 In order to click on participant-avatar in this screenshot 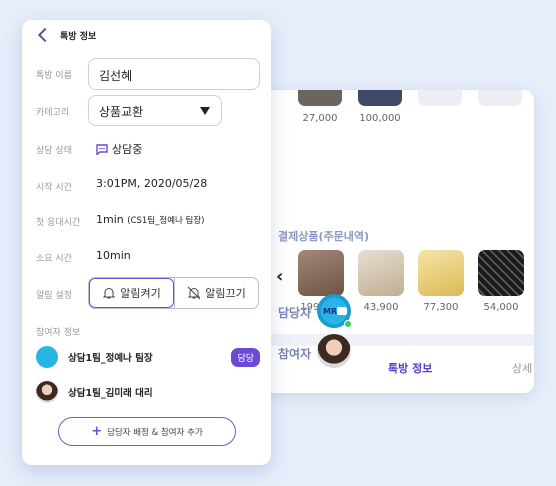, I will do `click(334, 351)`.